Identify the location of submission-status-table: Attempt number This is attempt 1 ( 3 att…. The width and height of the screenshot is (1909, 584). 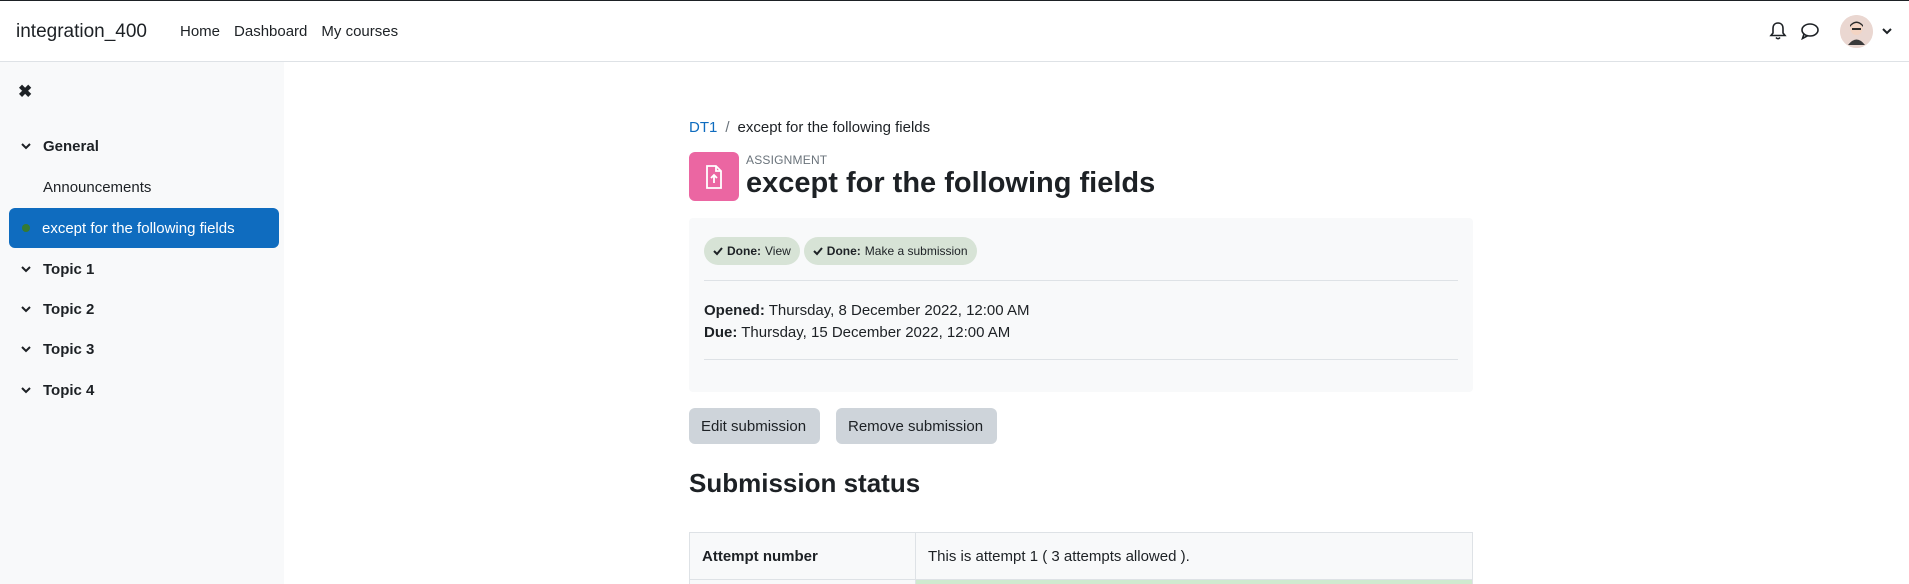
(1081, 558).